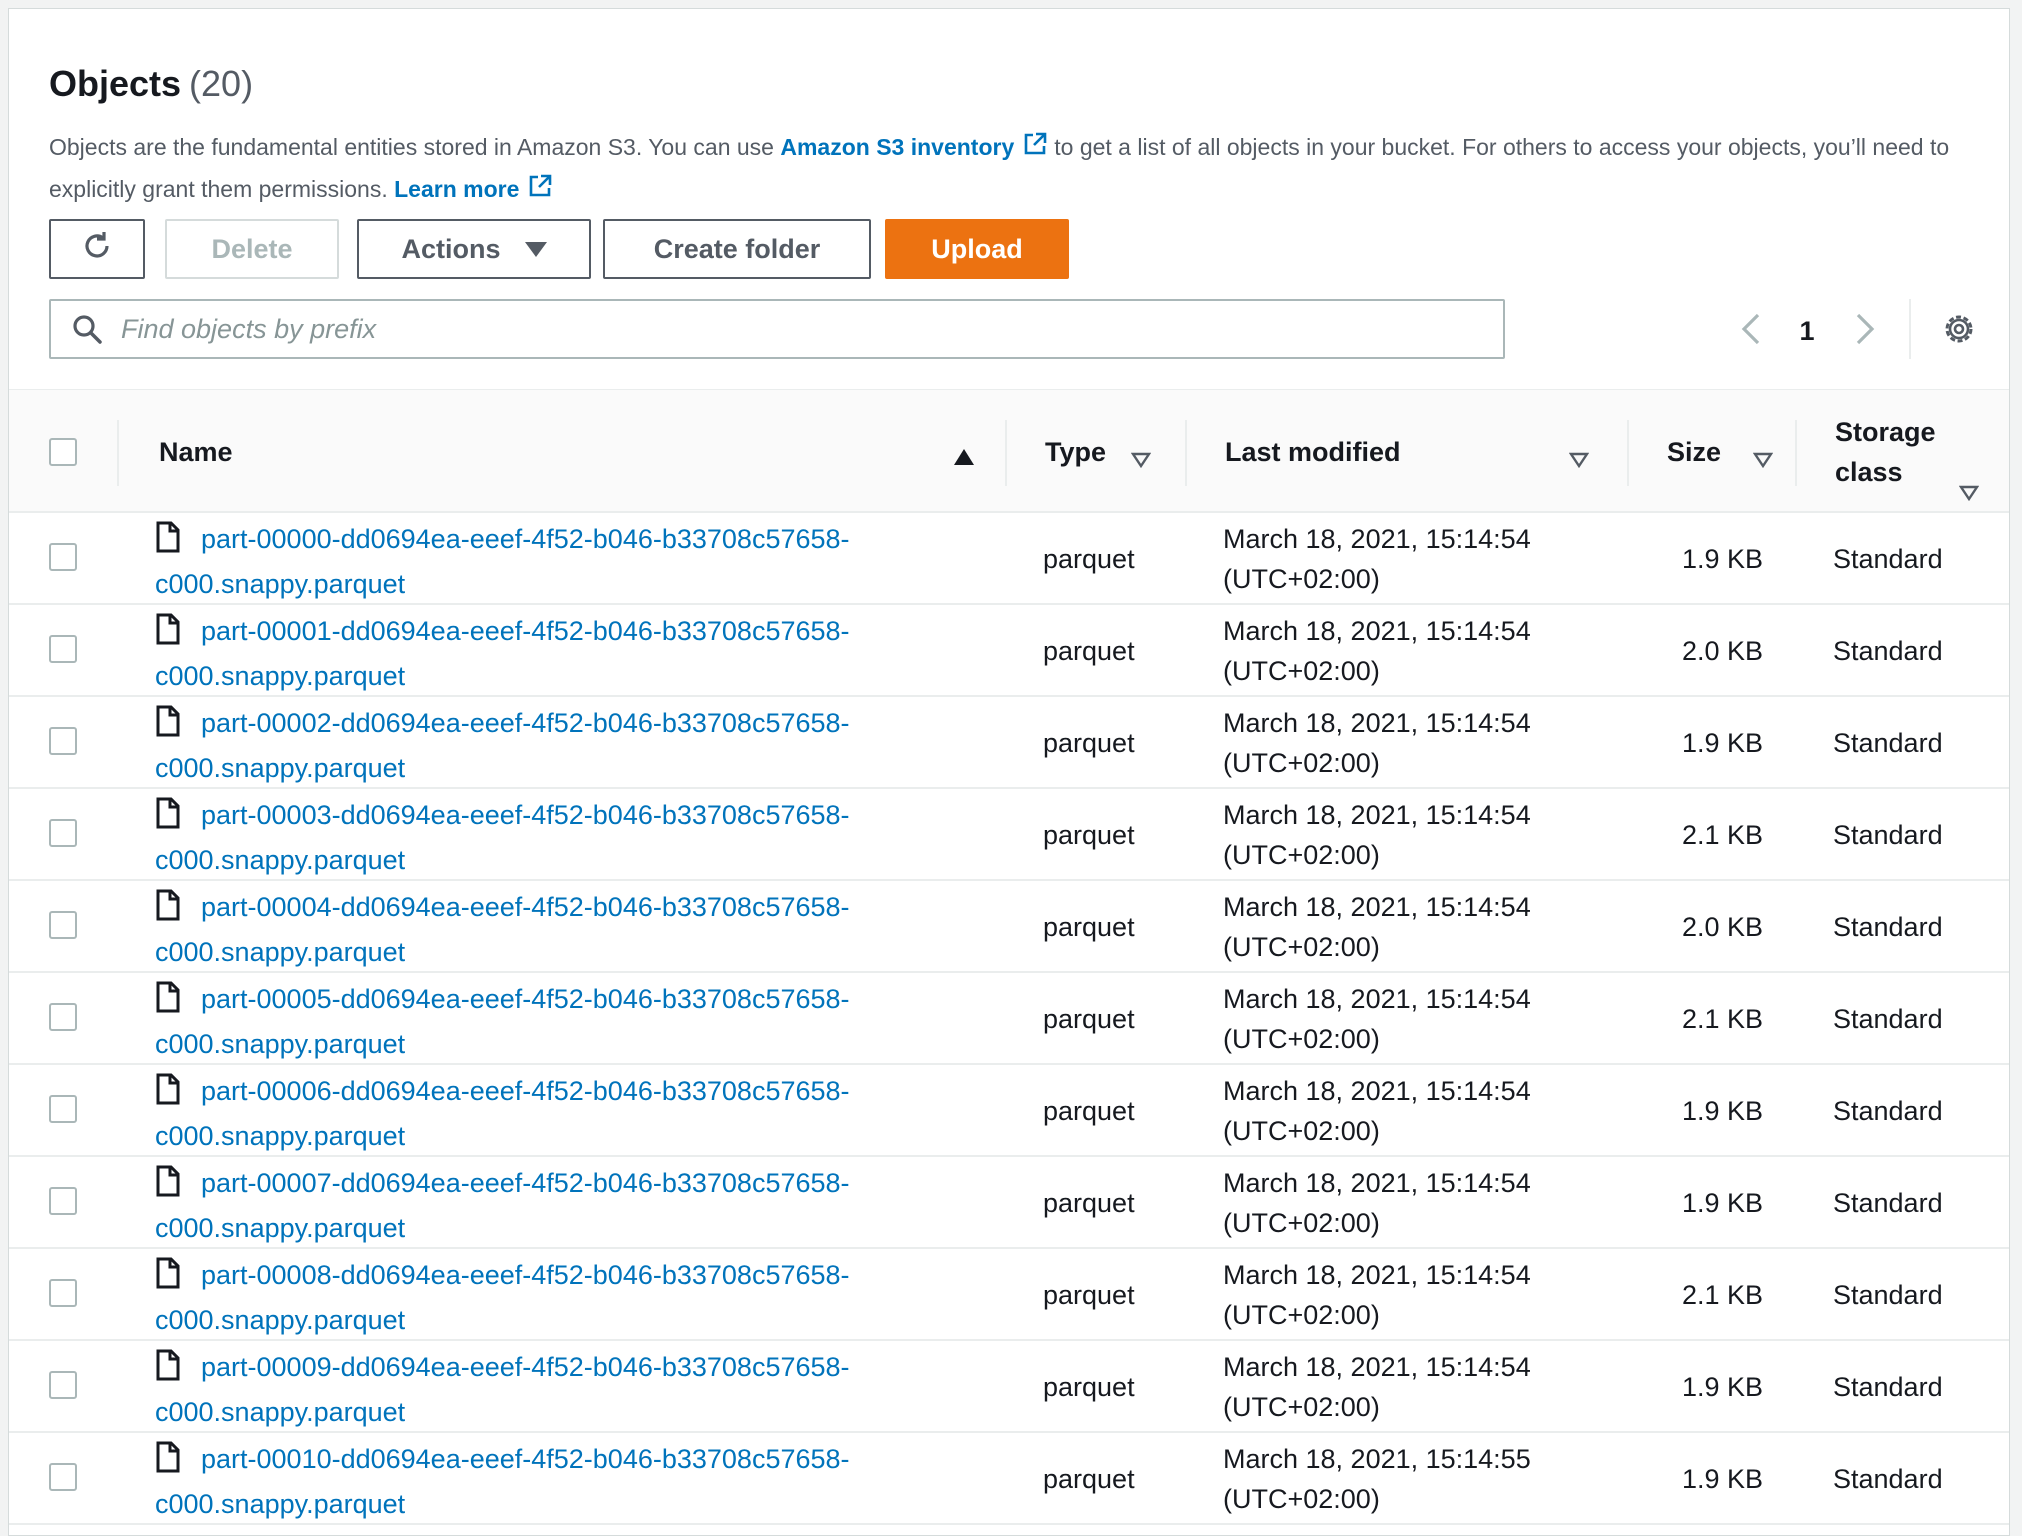 The width and height of the screenshot is (2022, 1536). I want to click on create-folder-button: Create folder, so click(737, 249).